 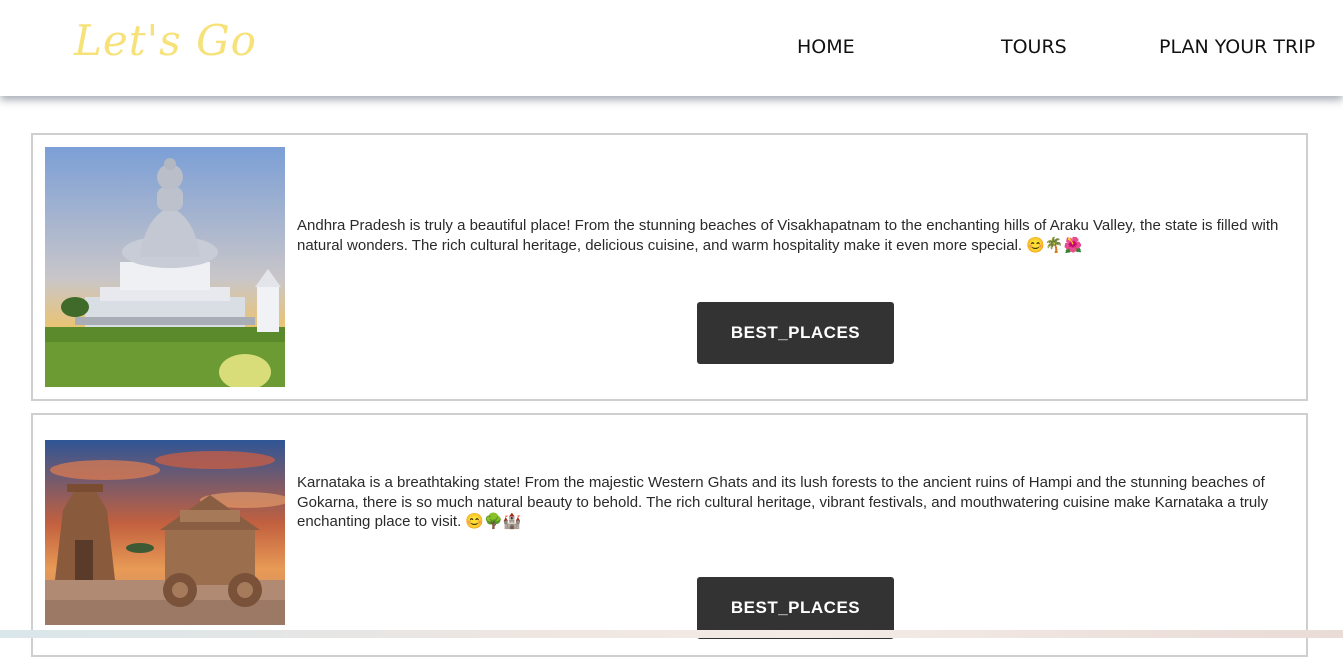 What do you see at coordinates (165, 40) in the screenshot?
I see `site-logo: Let's Go` at bounding box center [165, 40].